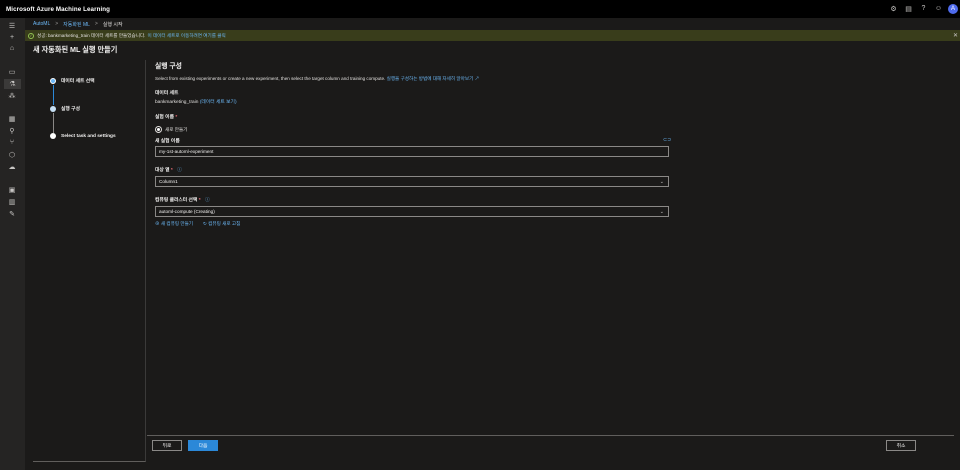  I want to click on breadcrumb-automl: AutoML, so click(41, 24).